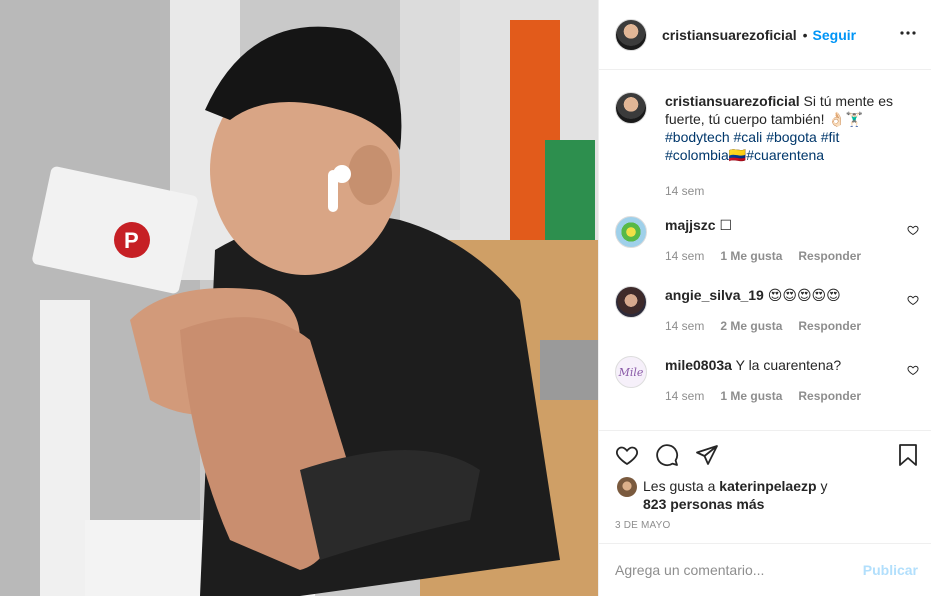 Image resolution: width=931 pixels, height=596 pixels. What do you see at coordinates (714, 295) in the screenshot?
I see `comment-username: angie_silva_19` at bounding box center [714, 295].